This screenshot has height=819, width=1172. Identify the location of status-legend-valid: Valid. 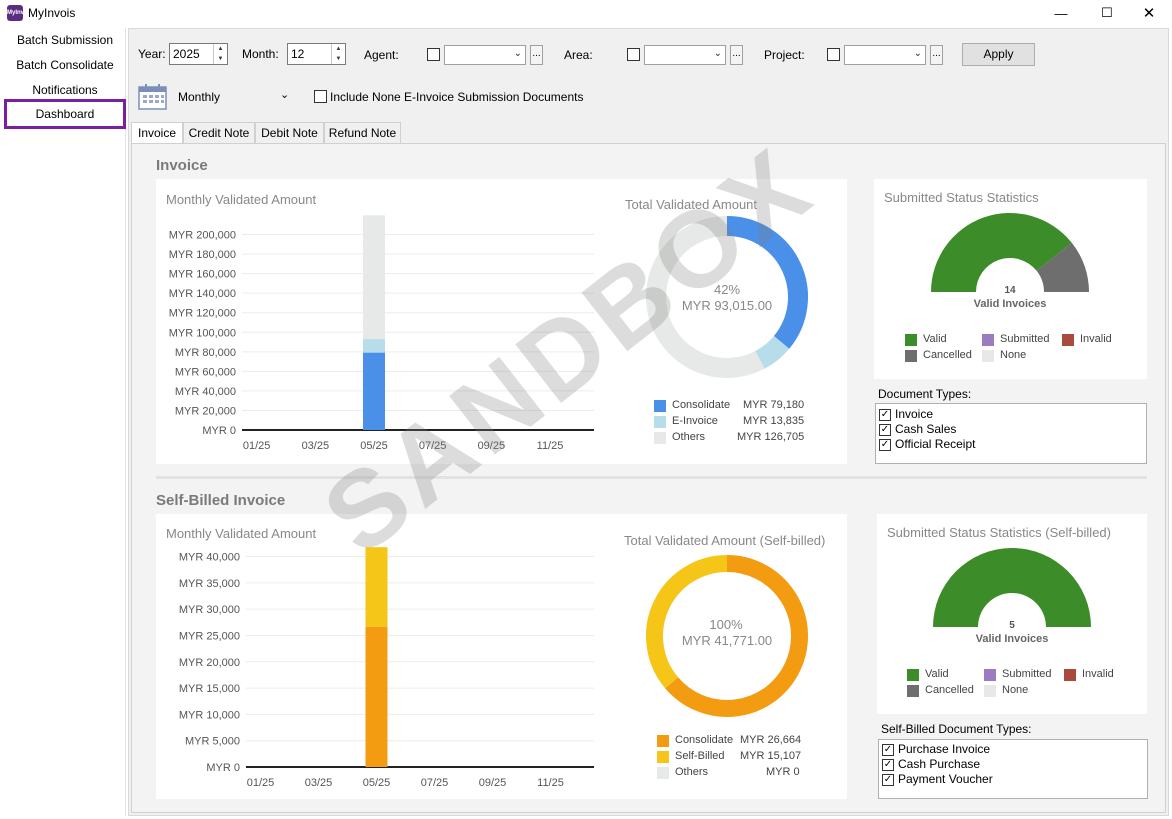
(935, 339).